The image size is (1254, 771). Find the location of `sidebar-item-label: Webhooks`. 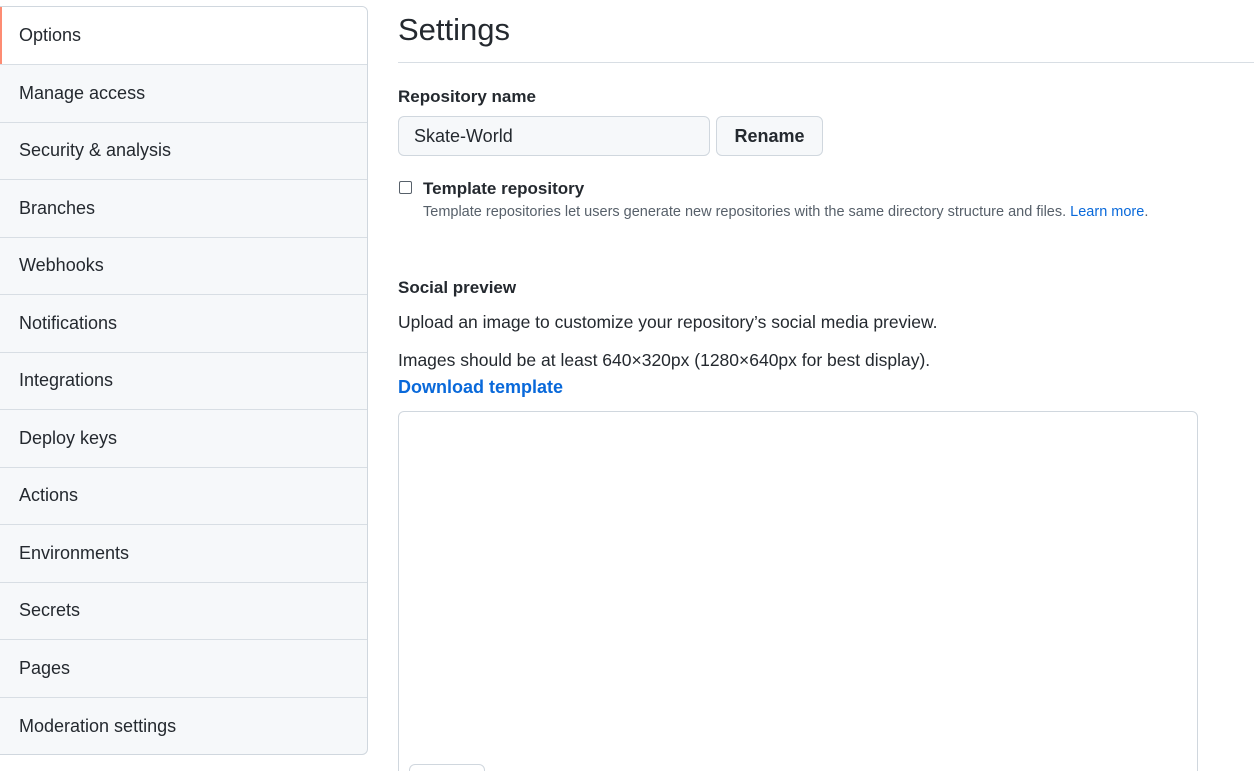

sidebar-item-label: Webhooks is located at coordinates (61, 265).